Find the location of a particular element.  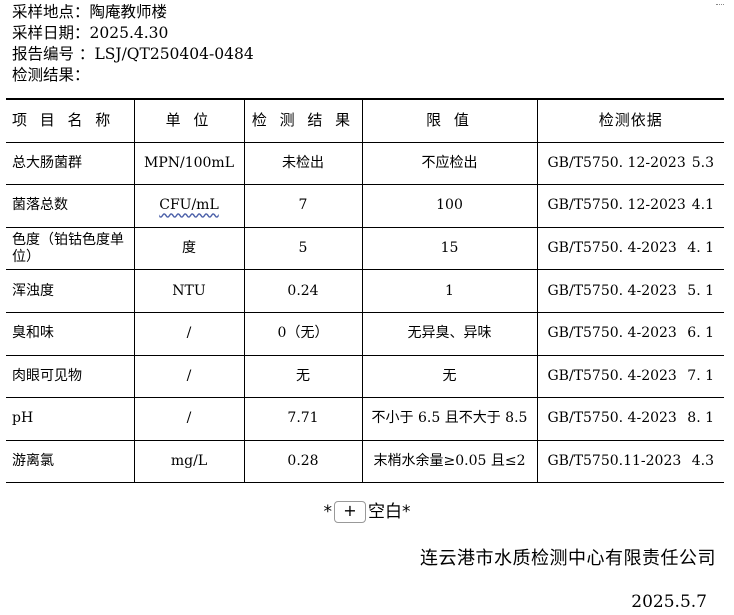

cell-result: 7 is located at coordinates (303, 206).